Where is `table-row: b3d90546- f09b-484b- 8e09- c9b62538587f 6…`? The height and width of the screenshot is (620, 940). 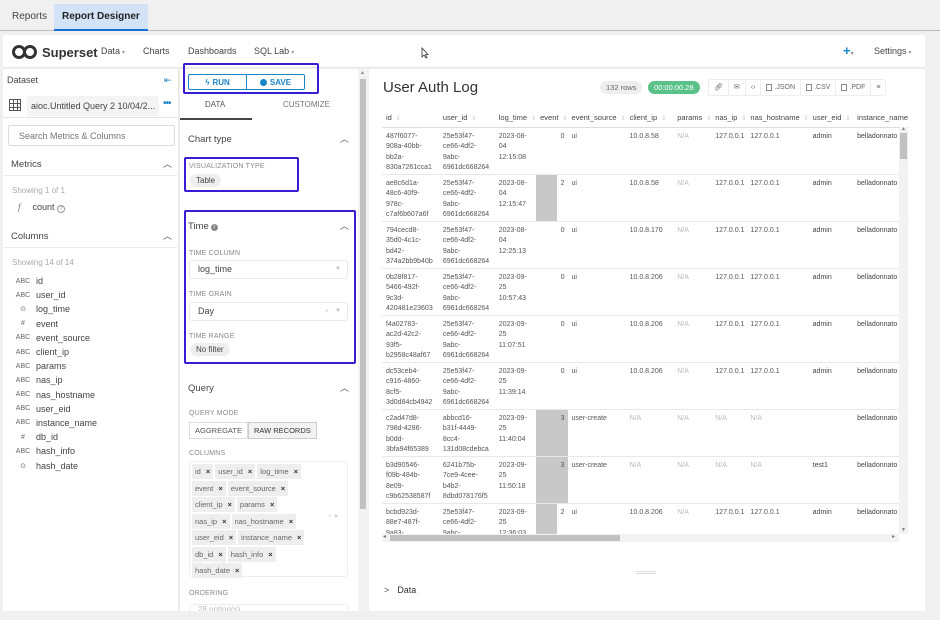 table-row: b3d90546- f09b-484b- 8e09- c9b62538587f 6… is located at coordinates (645, 480).